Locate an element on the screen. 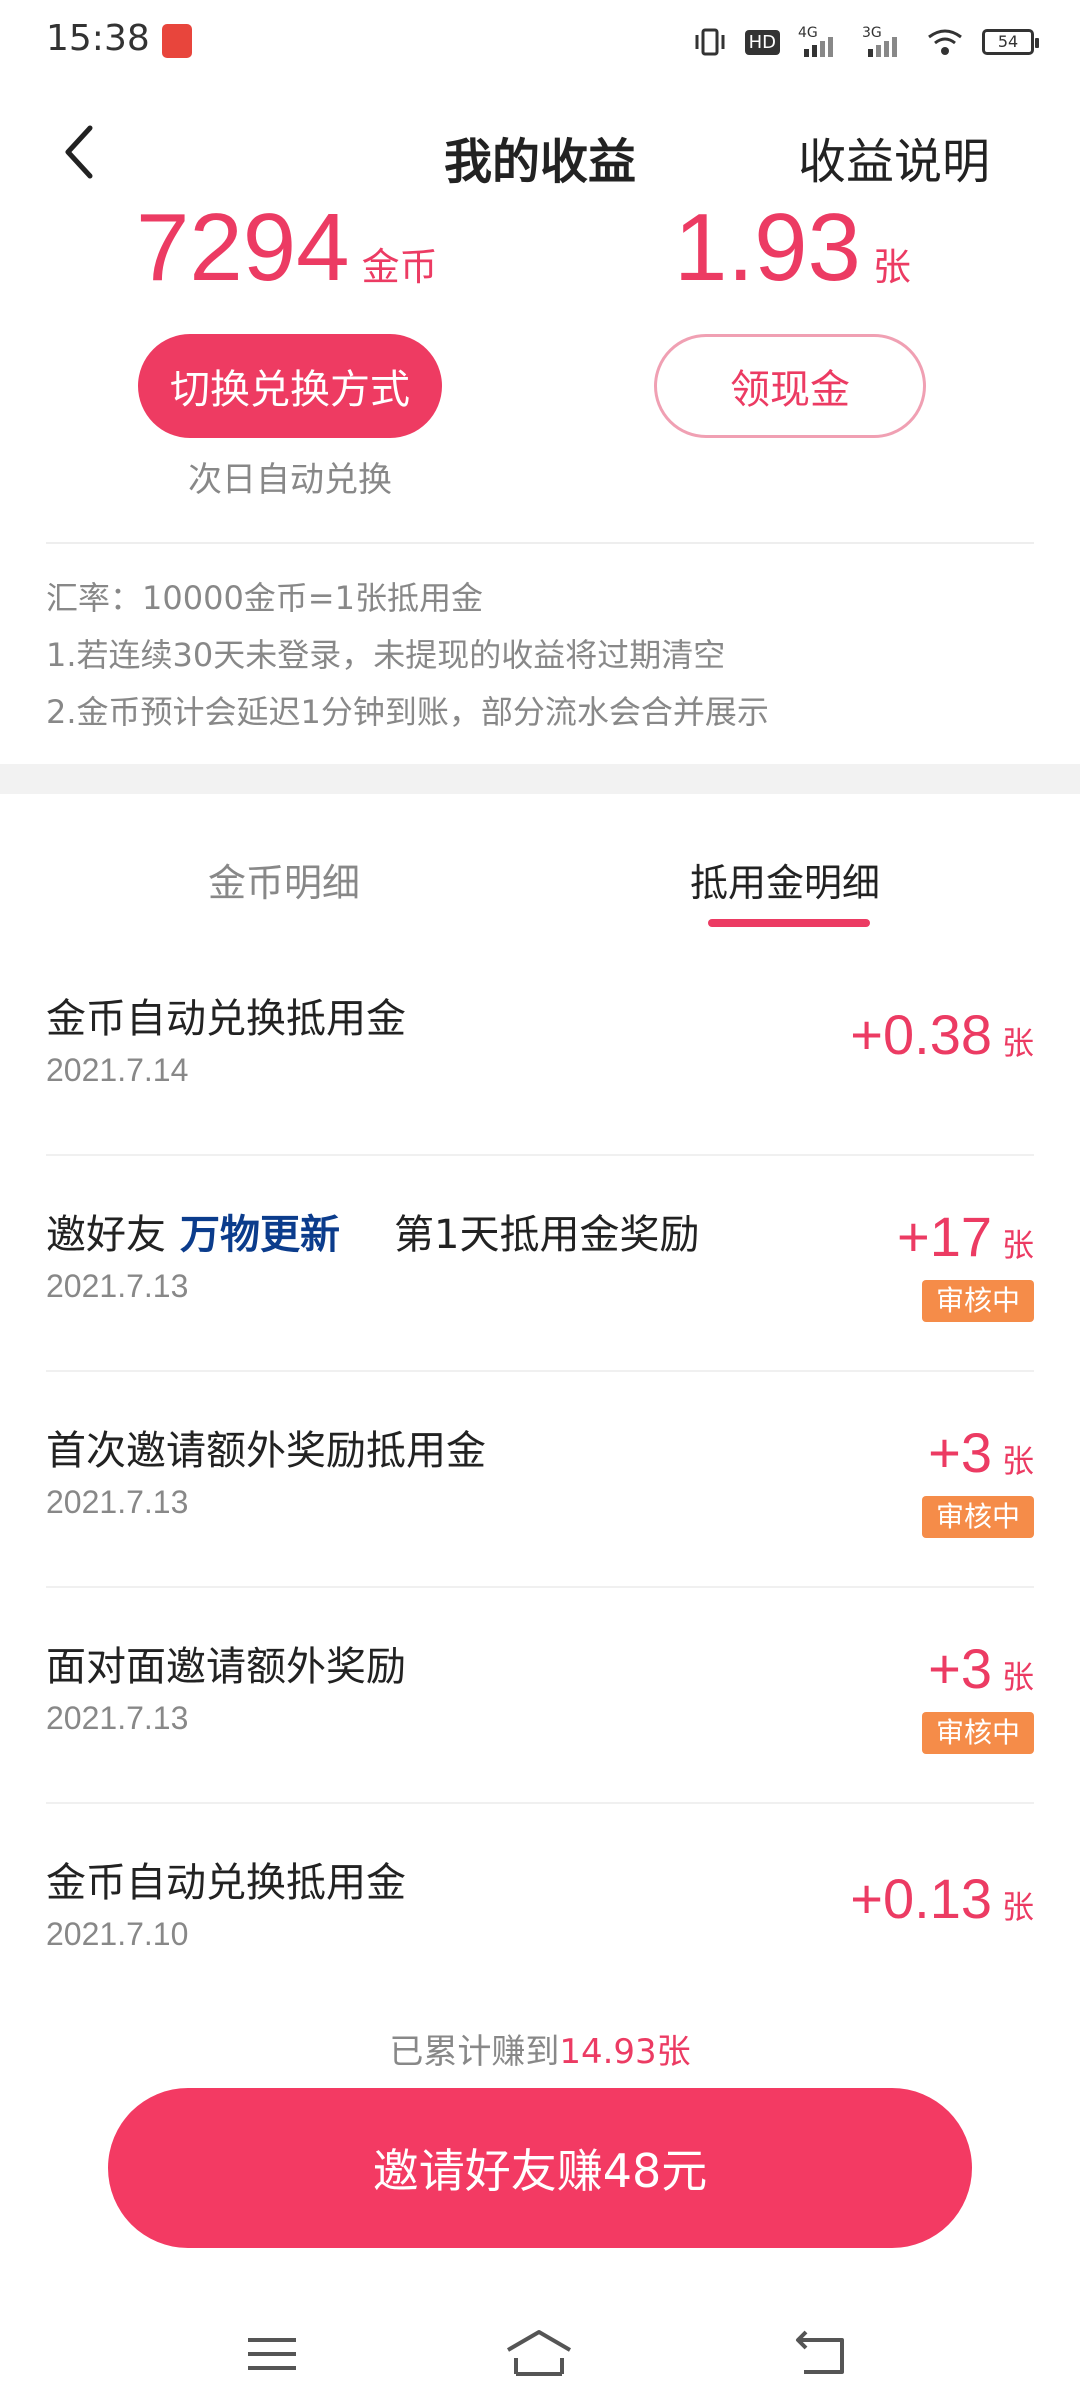 The height and width of the screenshot is (2408, 1080). list-item: 首次邀请额外奖励抵用金 2021.7.13 + 3 张 审核中 is located at coordinates (540, 1480).